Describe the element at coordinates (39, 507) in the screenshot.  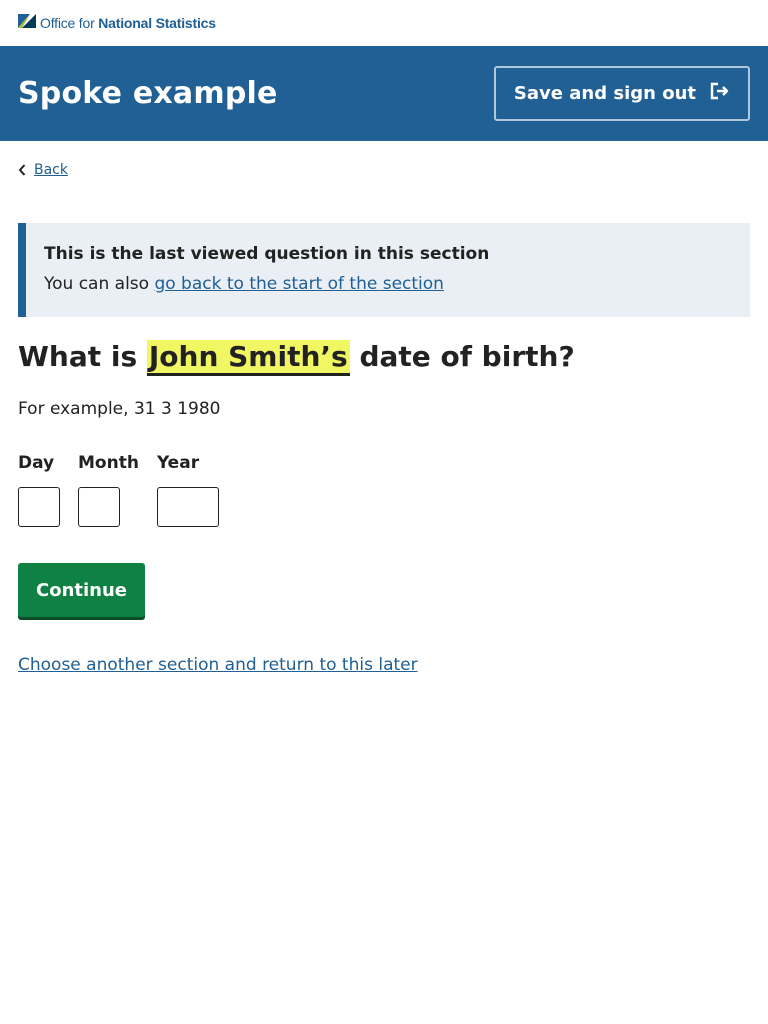
I see `day-input` at that location.